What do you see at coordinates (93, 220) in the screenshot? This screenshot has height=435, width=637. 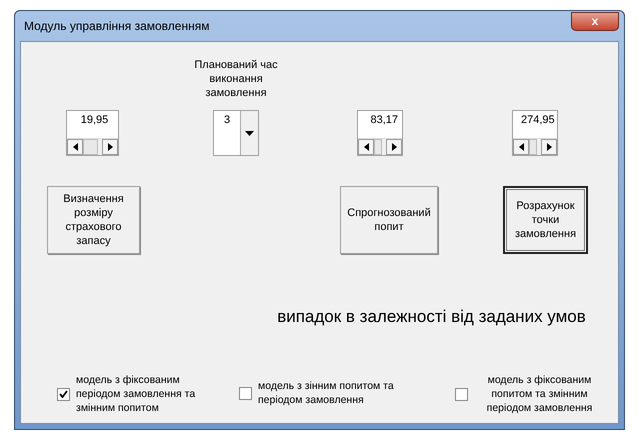 I see `action-button: Визначення розміру страхового запасу` at bounding box center [93, 220].